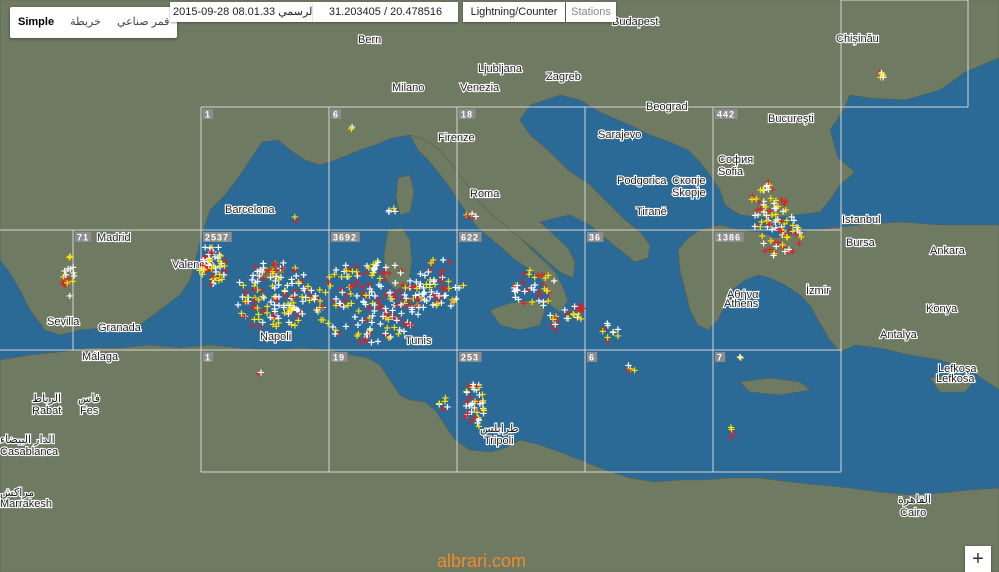  Describe the element at coordinates (942, 309) in the screenshot. I see `city-label: Konya` at that location.